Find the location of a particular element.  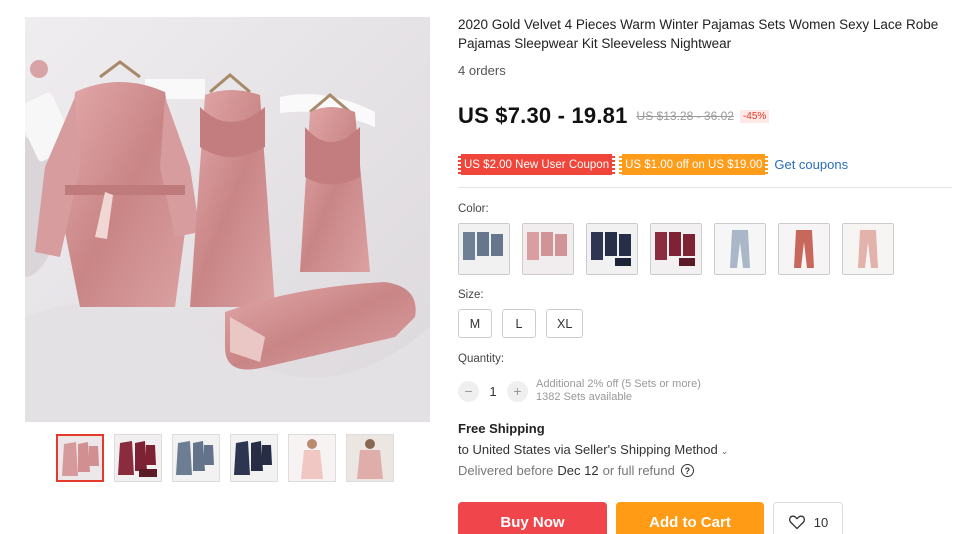

quantity-minus-button: − is located at coordinates (468, 391).